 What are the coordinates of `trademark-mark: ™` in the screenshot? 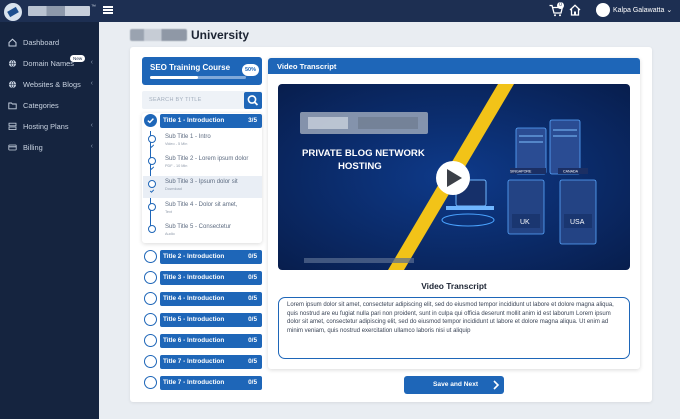 It's located at (93, 7).